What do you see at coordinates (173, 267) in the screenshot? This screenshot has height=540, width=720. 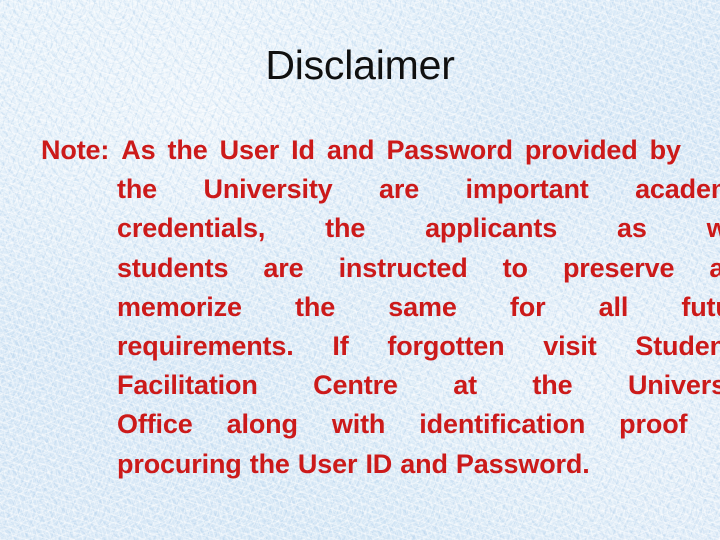 I see `disclaimer-word: students` at bounding box center [173, 267].